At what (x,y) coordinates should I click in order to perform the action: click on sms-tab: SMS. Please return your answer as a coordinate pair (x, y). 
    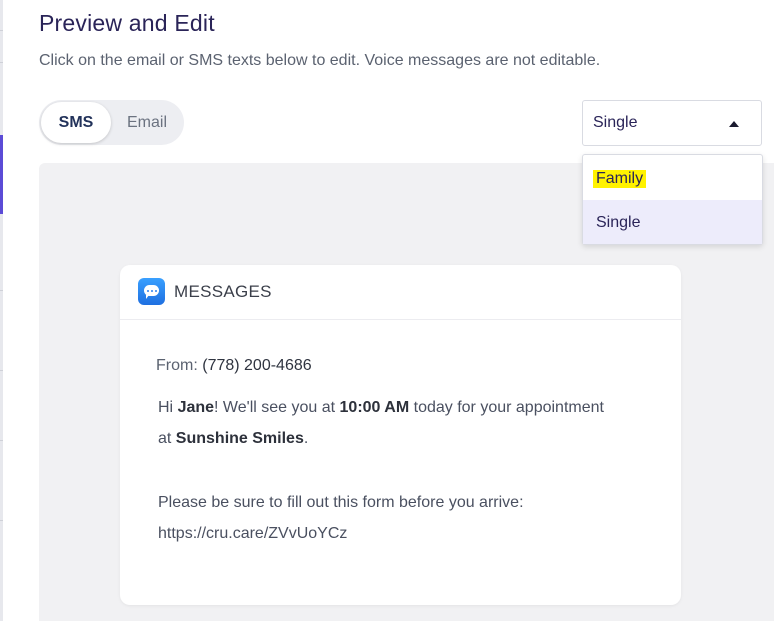
    Looking at the image, I should click on (76, 122).